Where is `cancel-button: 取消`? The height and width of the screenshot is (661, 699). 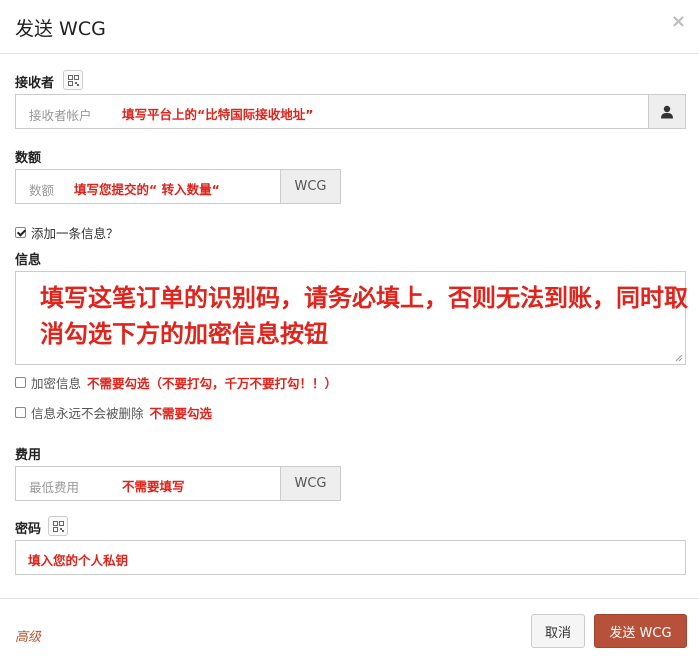 cancel-button: 取消 is located at coordinates (558, 631).